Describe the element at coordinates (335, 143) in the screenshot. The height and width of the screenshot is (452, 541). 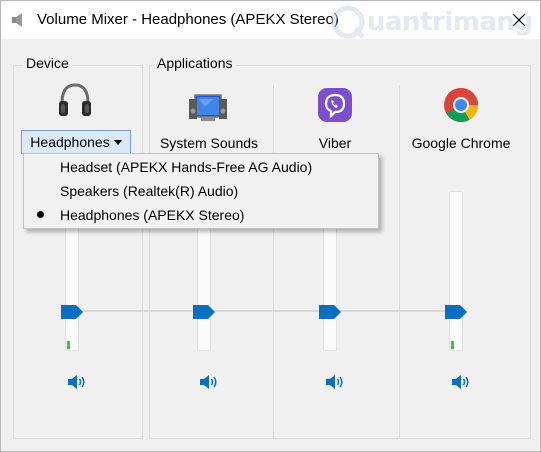
I see `app-name-viber: Viber` at that location.